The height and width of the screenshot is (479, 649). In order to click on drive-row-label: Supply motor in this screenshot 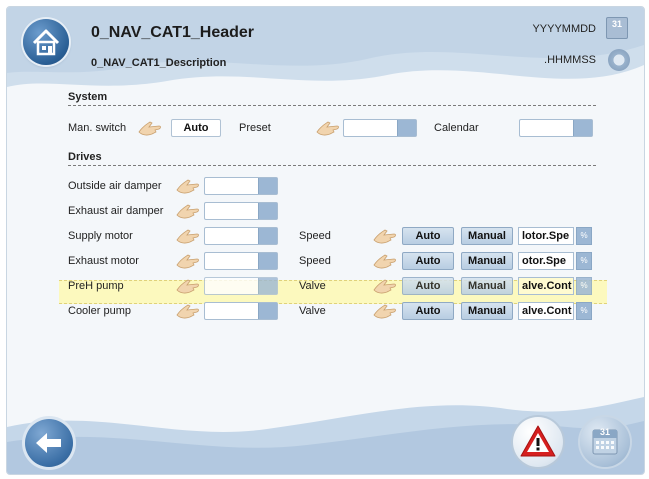, I will do `click(100, 236)`.